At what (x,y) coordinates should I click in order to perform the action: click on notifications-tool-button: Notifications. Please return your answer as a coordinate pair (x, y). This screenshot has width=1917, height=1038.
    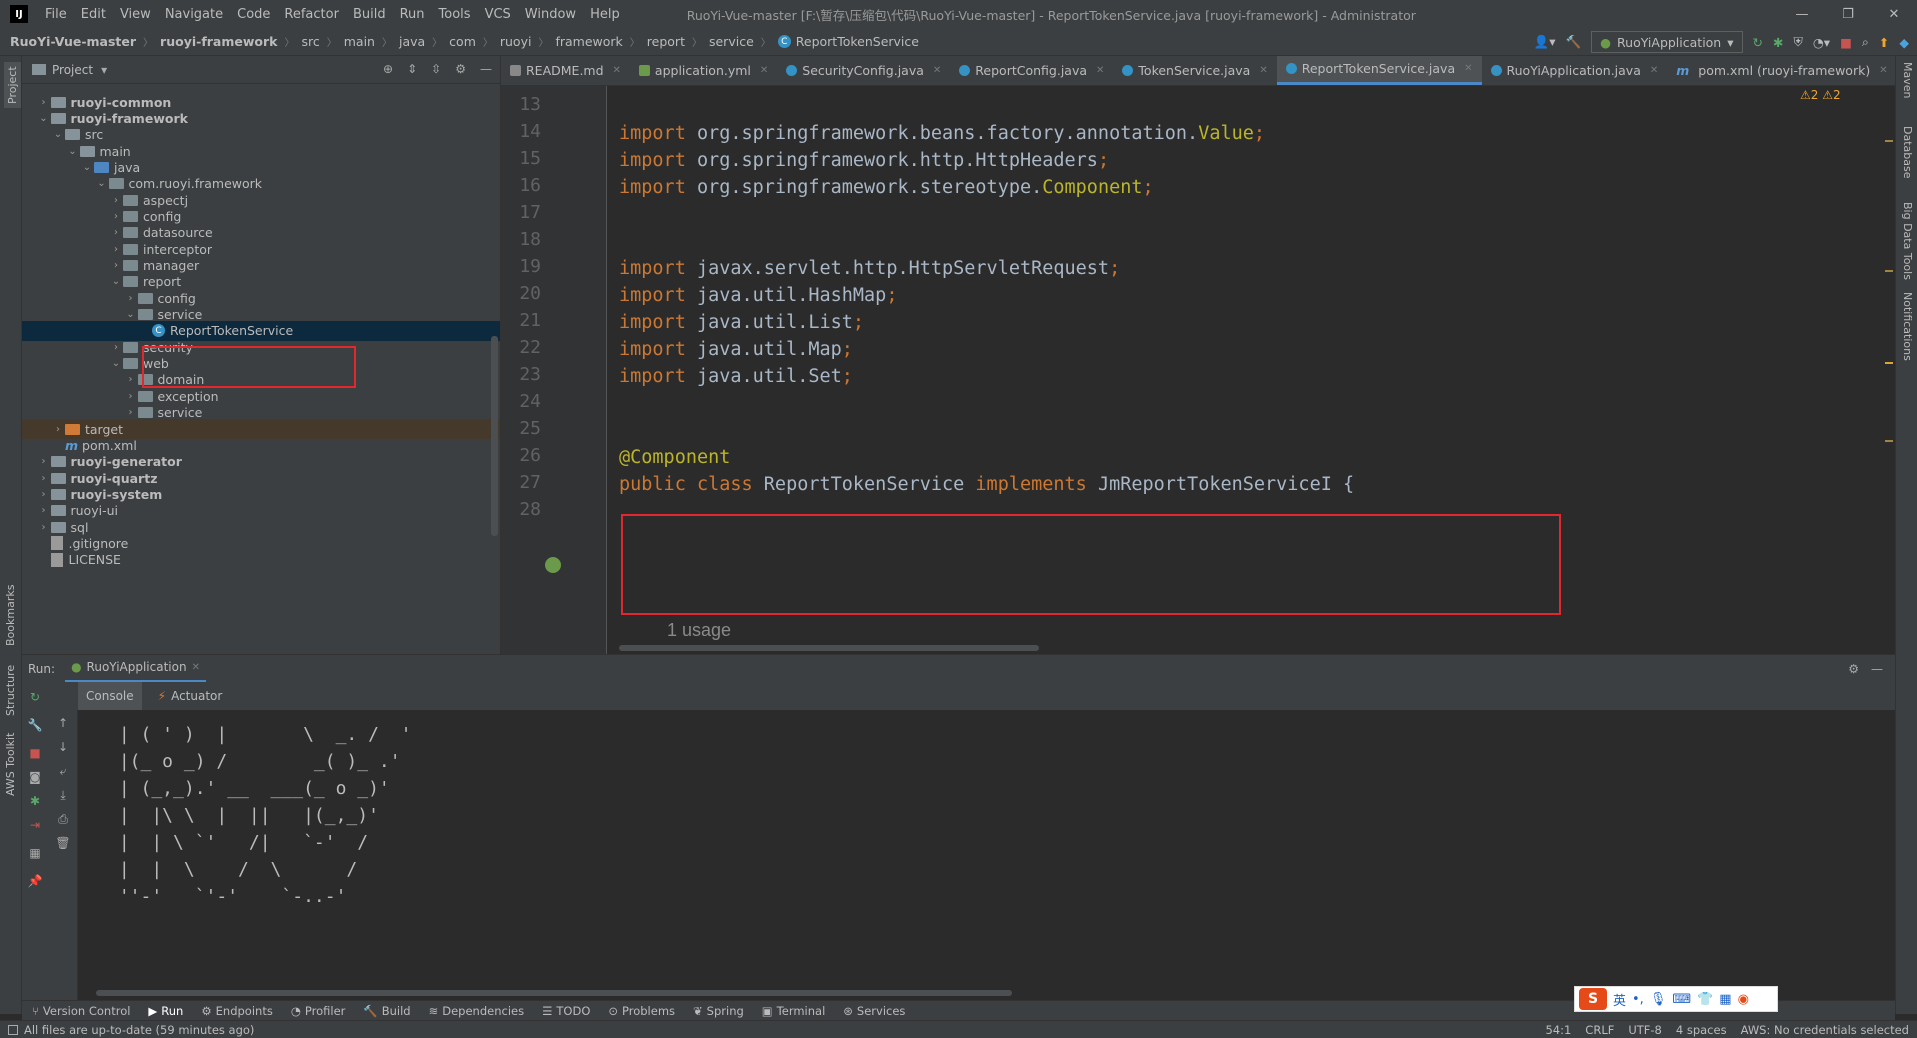
    Looking at the image, I should click on (1907, 326).